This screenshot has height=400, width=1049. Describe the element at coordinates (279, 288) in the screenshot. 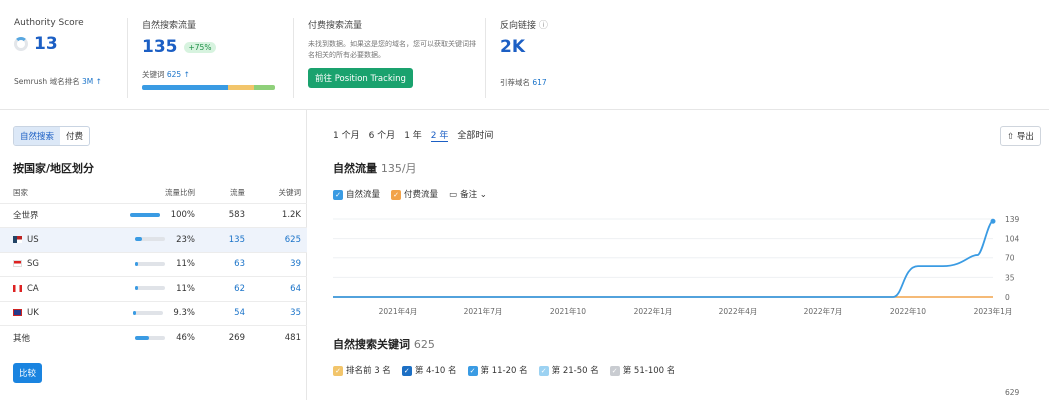

I see `keywords-value: 64` at that location.